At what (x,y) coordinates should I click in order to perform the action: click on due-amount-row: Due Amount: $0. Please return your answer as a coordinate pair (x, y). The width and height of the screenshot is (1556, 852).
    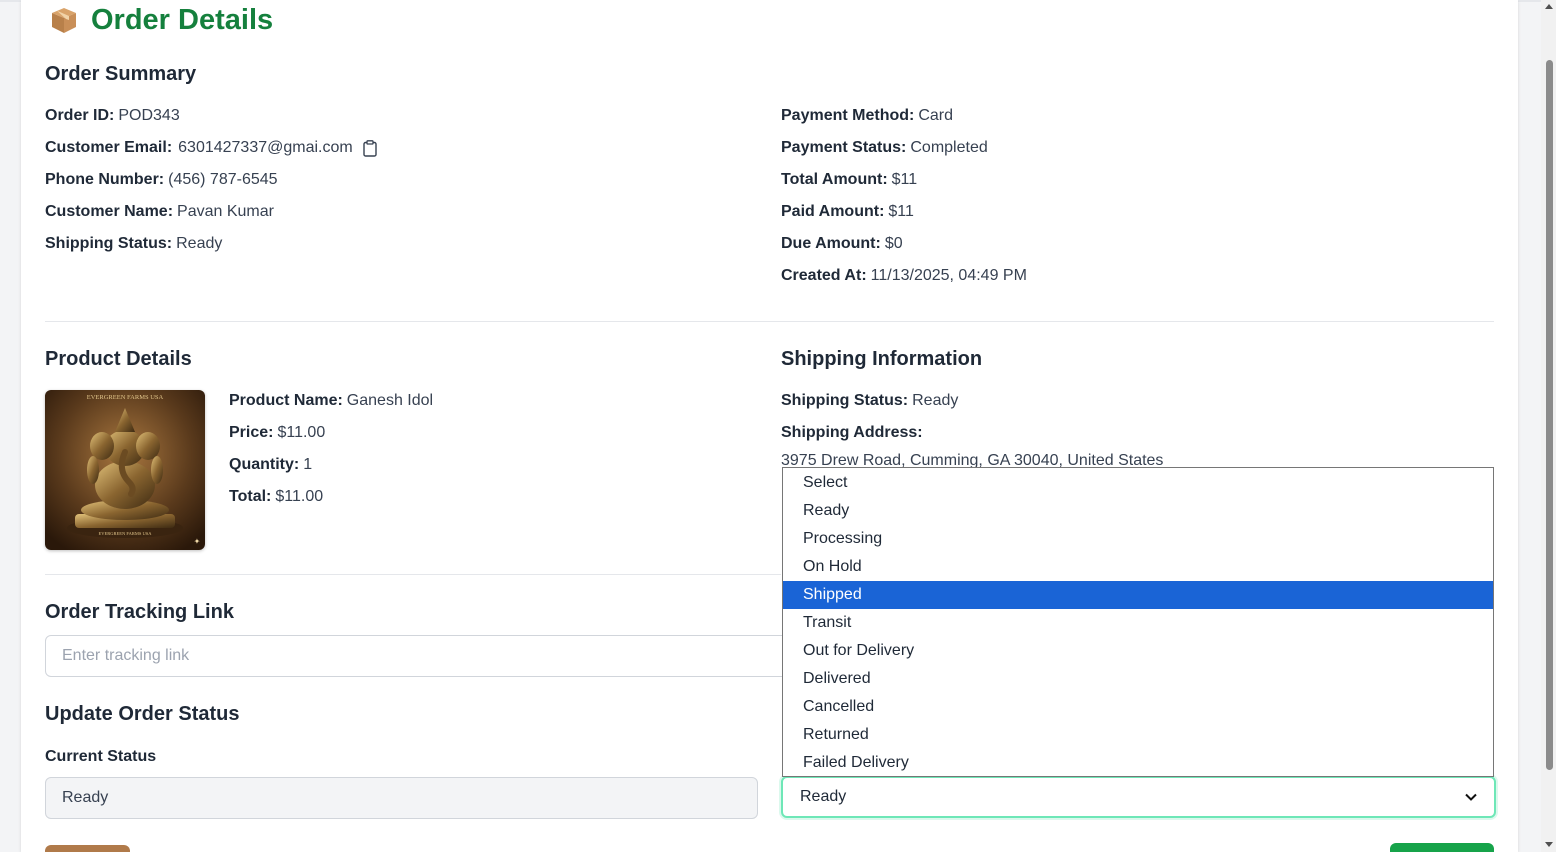
    Looking at the image, I should click on (842, 244).